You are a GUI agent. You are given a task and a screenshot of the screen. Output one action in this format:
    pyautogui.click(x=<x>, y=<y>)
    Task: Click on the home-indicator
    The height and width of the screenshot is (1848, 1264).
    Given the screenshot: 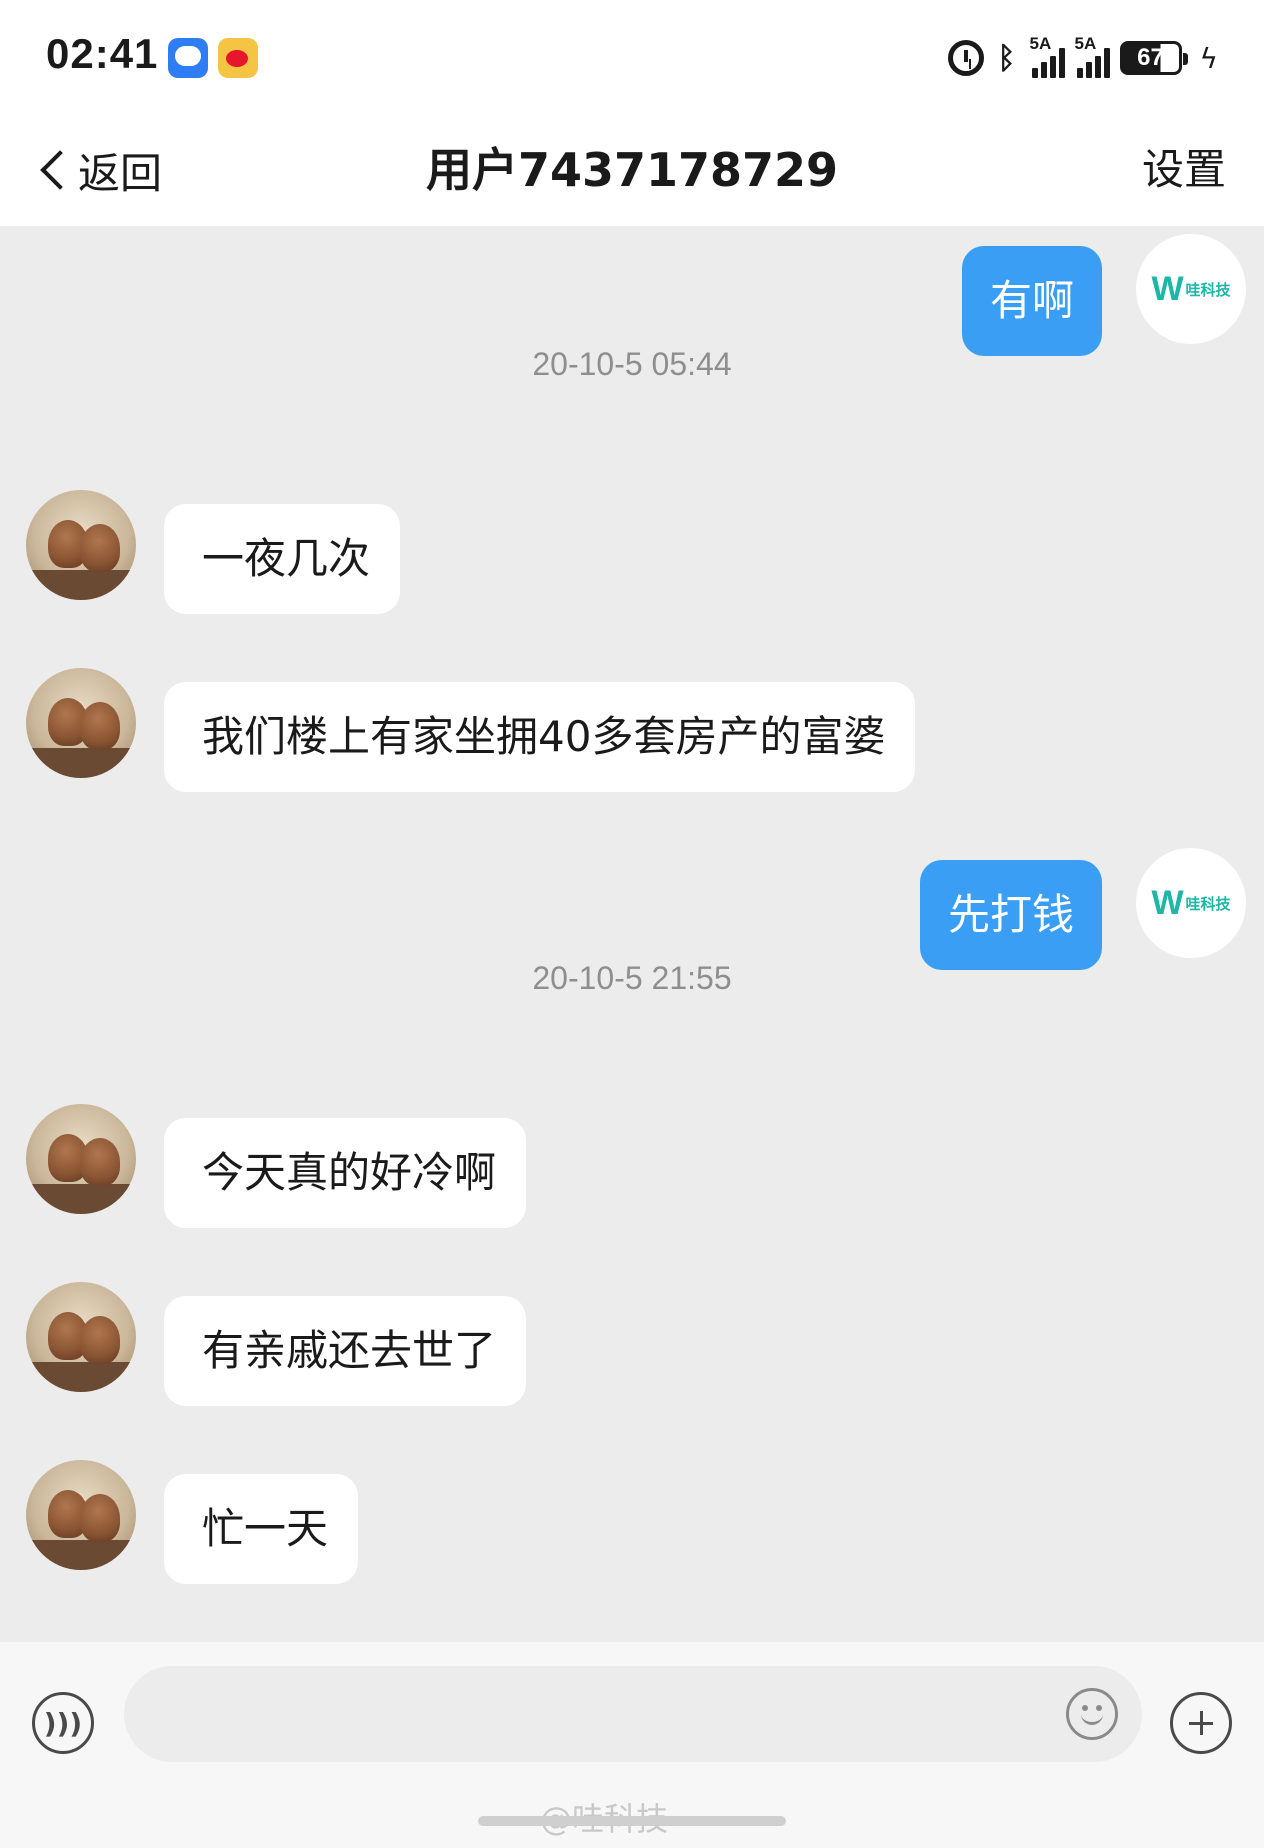 What is the action you would take?
    pyautogui.click(x=632, y=1821)
    